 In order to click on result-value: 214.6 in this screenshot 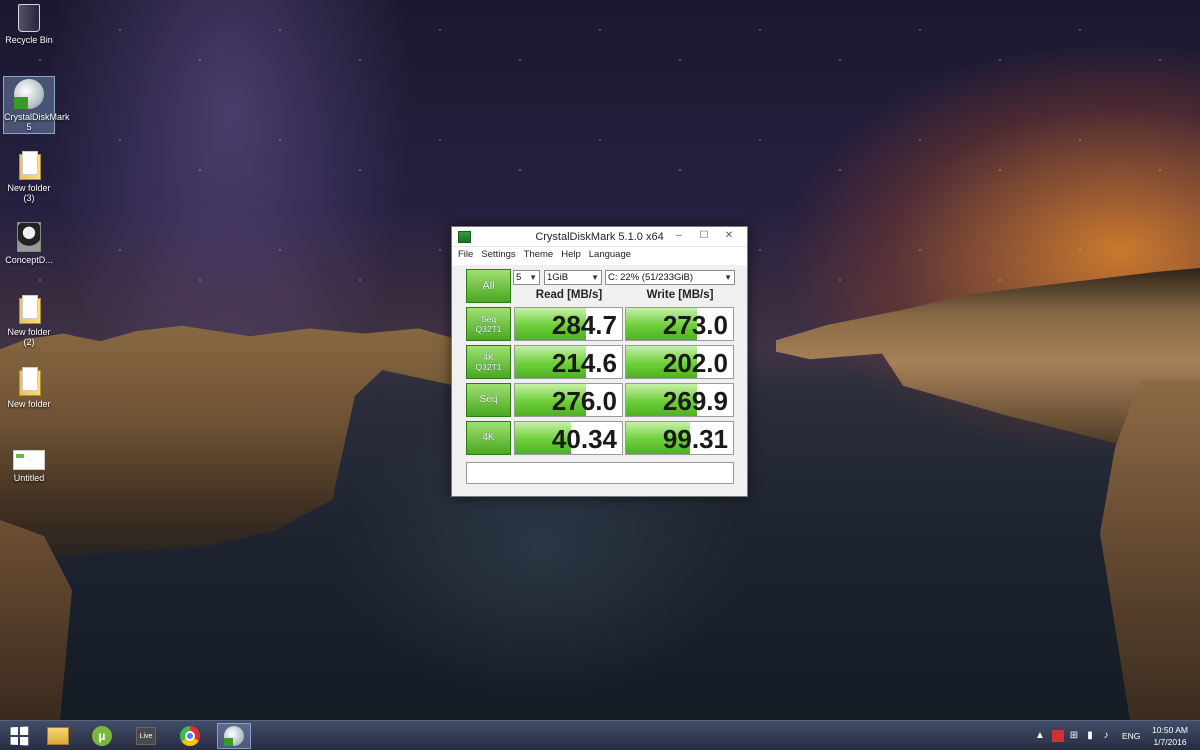, I will do `click(584, 363)`.